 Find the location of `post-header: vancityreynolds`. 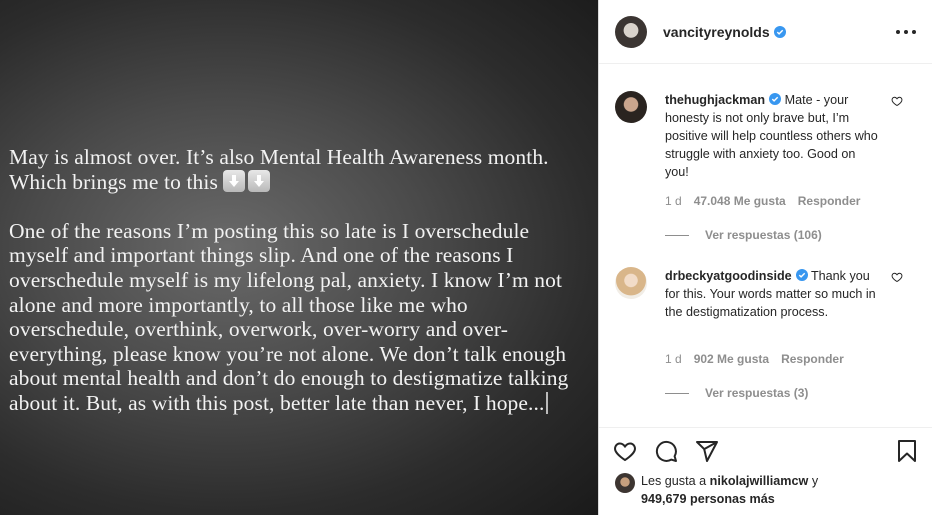

post-header: vancityreynolds is located at coordinates (765, 32).